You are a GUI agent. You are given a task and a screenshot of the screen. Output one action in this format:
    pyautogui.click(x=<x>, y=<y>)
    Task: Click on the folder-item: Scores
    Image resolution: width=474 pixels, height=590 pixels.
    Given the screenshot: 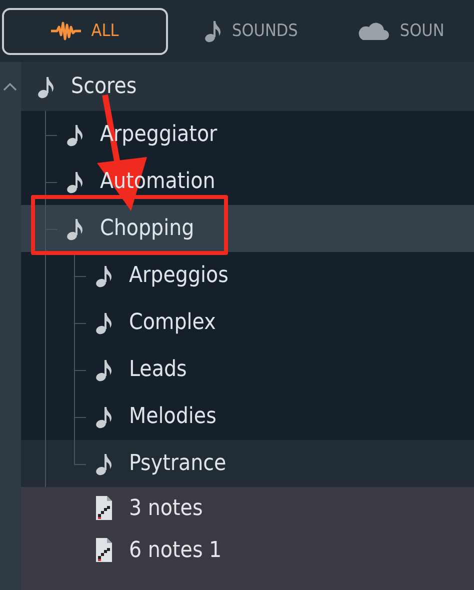 What is the action you would take?
    pyautogui.click(x=247, y=86)
    